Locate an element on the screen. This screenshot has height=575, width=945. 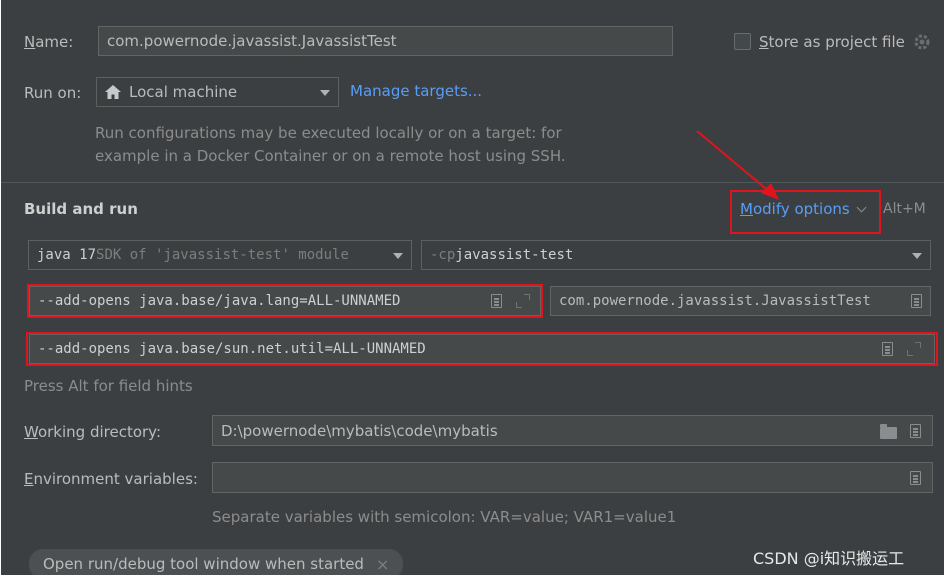
build-and-run-heading: Build and run is located at coordinates (81, 209).